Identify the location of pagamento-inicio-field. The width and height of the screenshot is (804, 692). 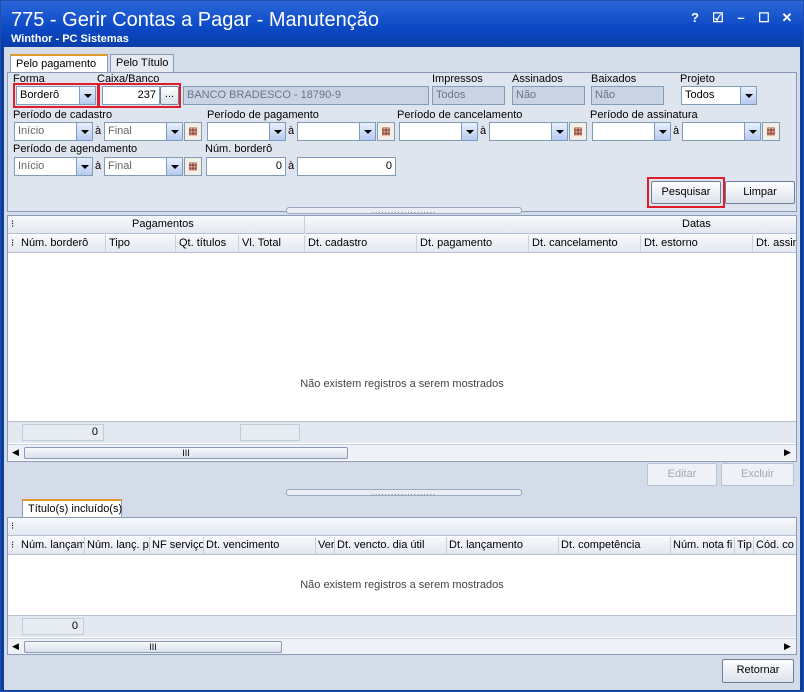
(246, 131).